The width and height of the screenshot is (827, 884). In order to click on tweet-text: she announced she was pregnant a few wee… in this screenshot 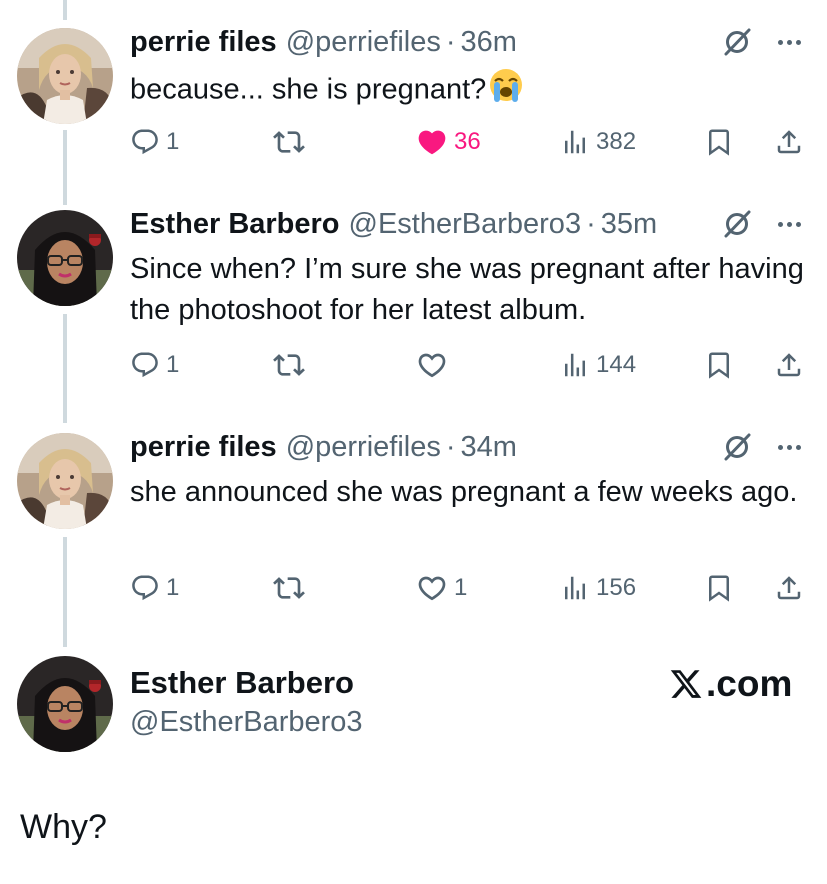, I will do `click(464, 492)`.